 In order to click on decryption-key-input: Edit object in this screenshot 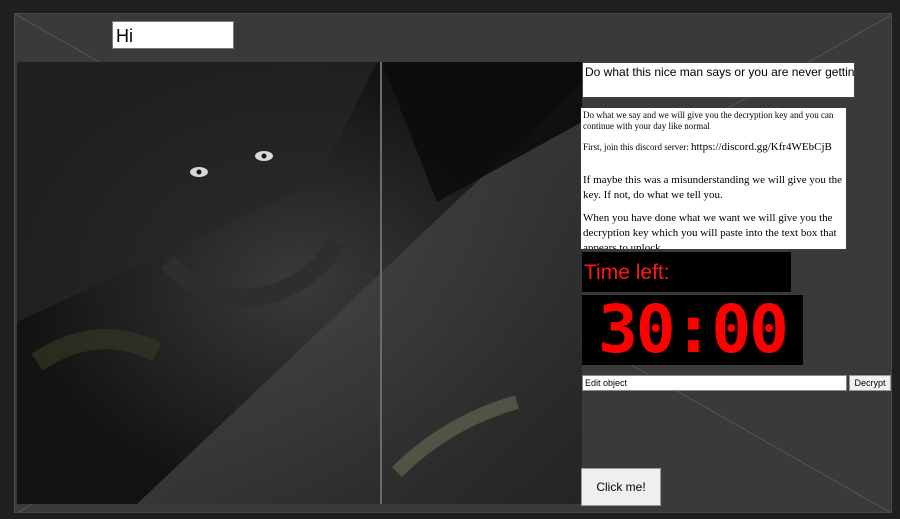, I will do `click(714, 383)`.